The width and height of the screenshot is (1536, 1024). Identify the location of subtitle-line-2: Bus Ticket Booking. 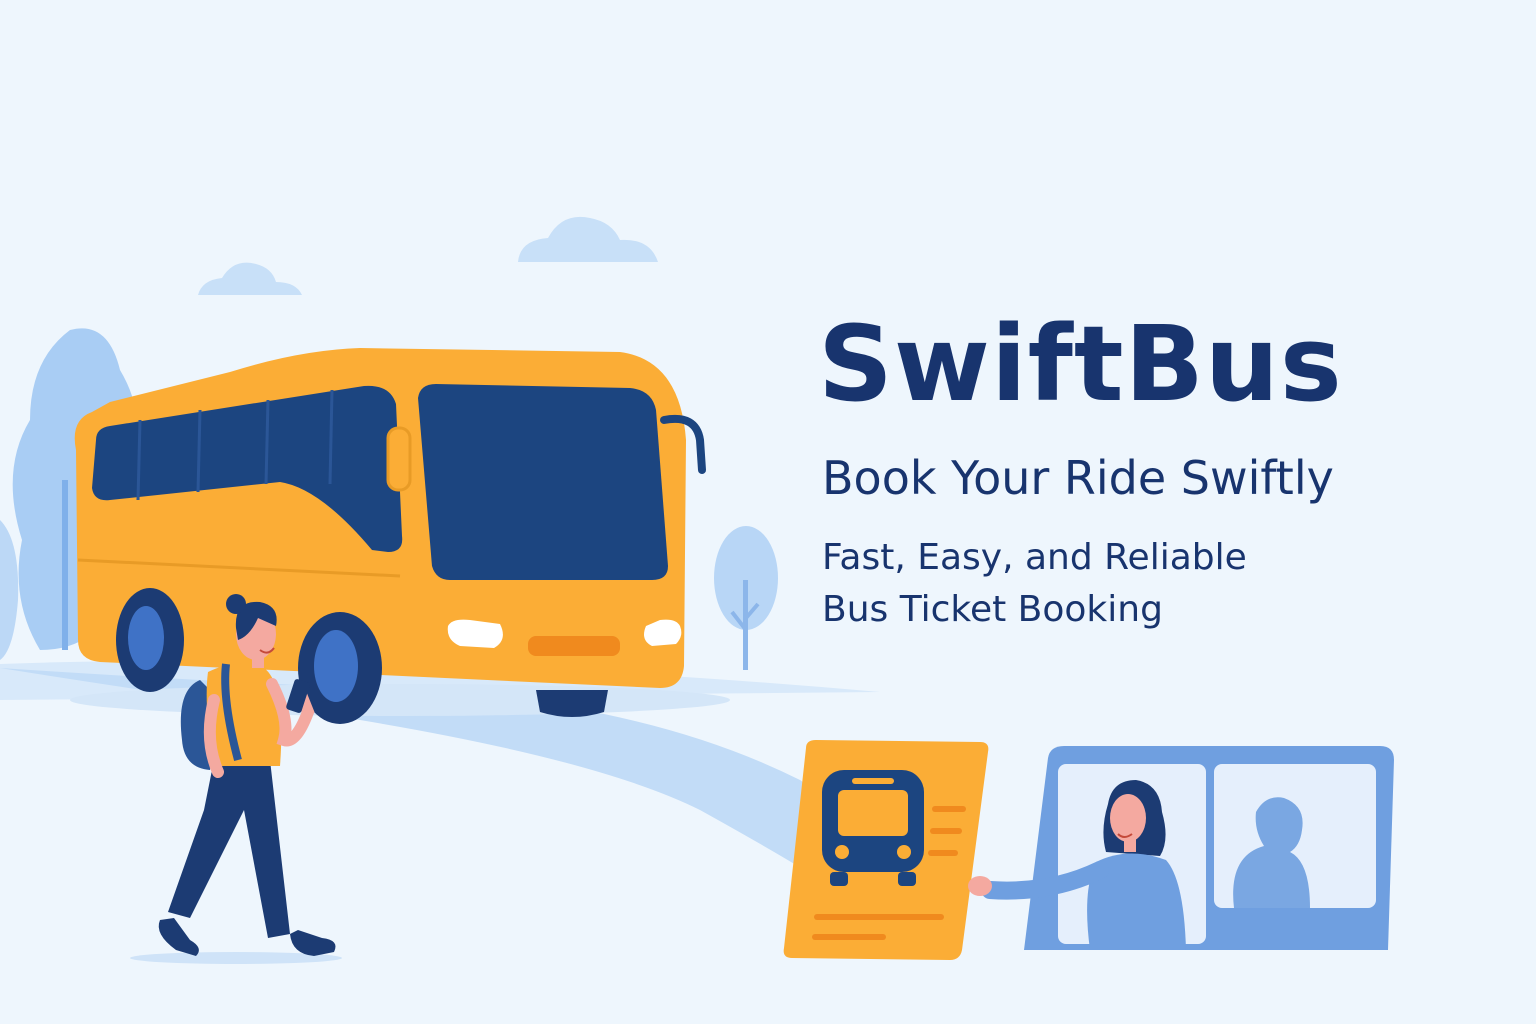
(992, 609).